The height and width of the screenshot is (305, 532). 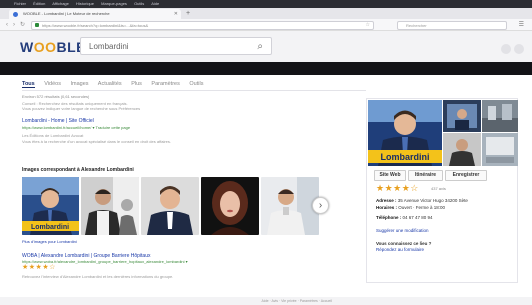 What do you see at coordinates (53, 135) in the screenshot?
I see `result-snippet: Les Éditions de Lombardini Avocat` at bounding box center [53, 135].